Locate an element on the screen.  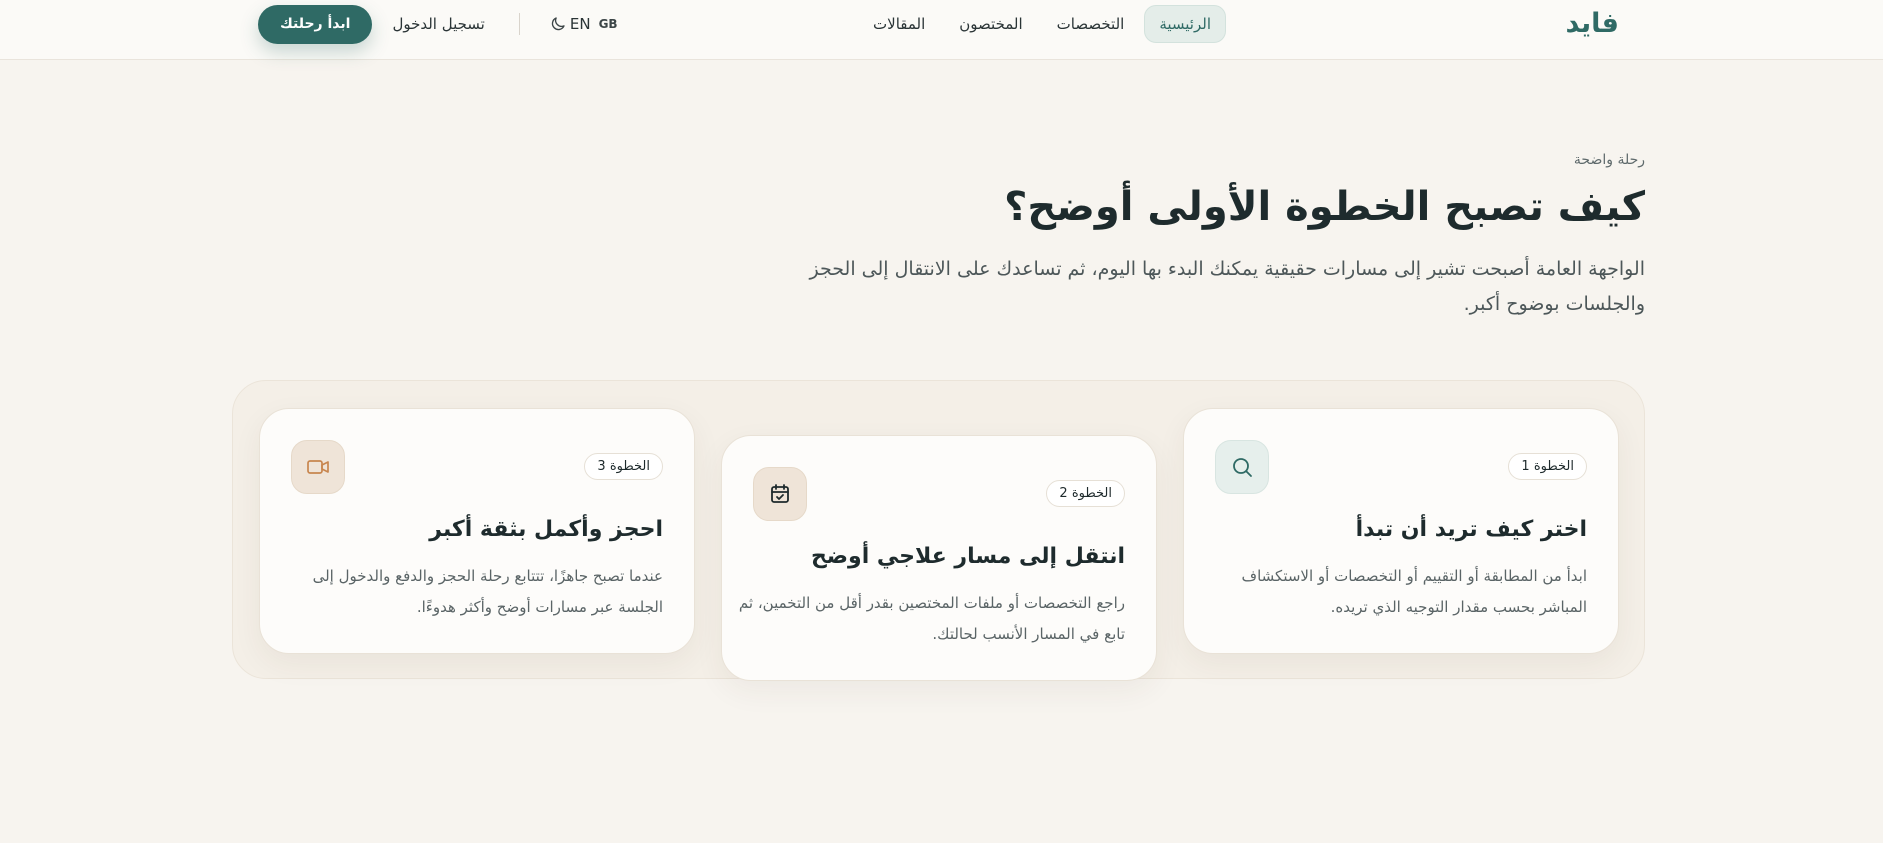
login-link: تسجيل الدخول is located at coordinates (438, 24).